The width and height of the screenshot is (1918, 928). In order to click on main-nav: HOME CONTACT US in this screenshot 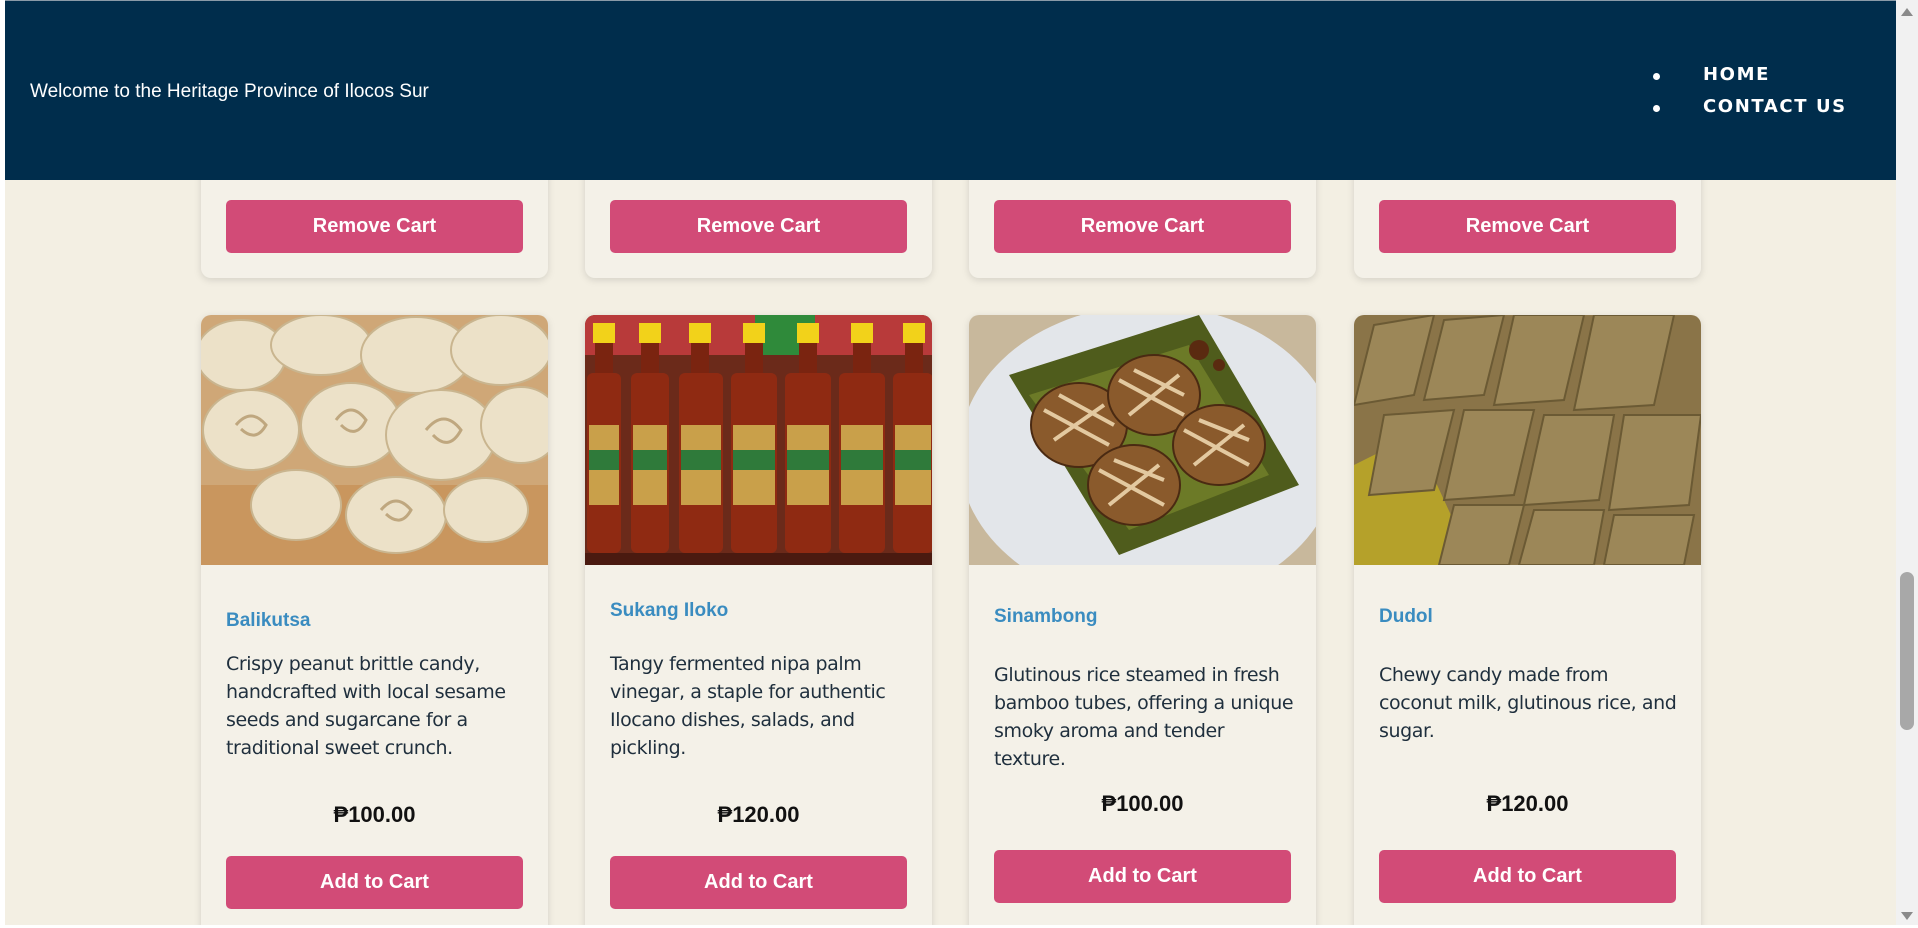, I will do `click(1750, 93)`.